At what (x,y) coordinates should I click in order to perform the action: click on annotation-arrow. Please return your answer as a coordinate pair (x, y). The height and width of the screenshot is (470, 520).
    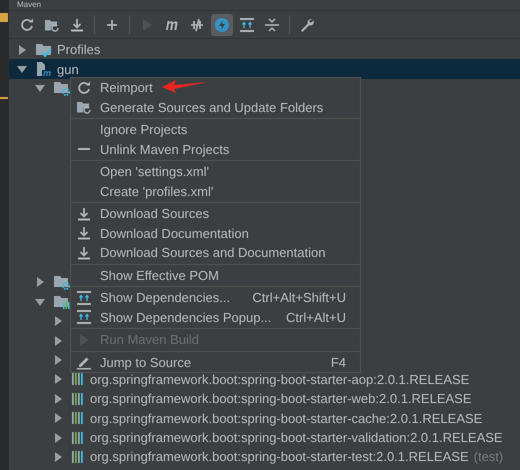
    Looking at the image, I should click on (185, 86).